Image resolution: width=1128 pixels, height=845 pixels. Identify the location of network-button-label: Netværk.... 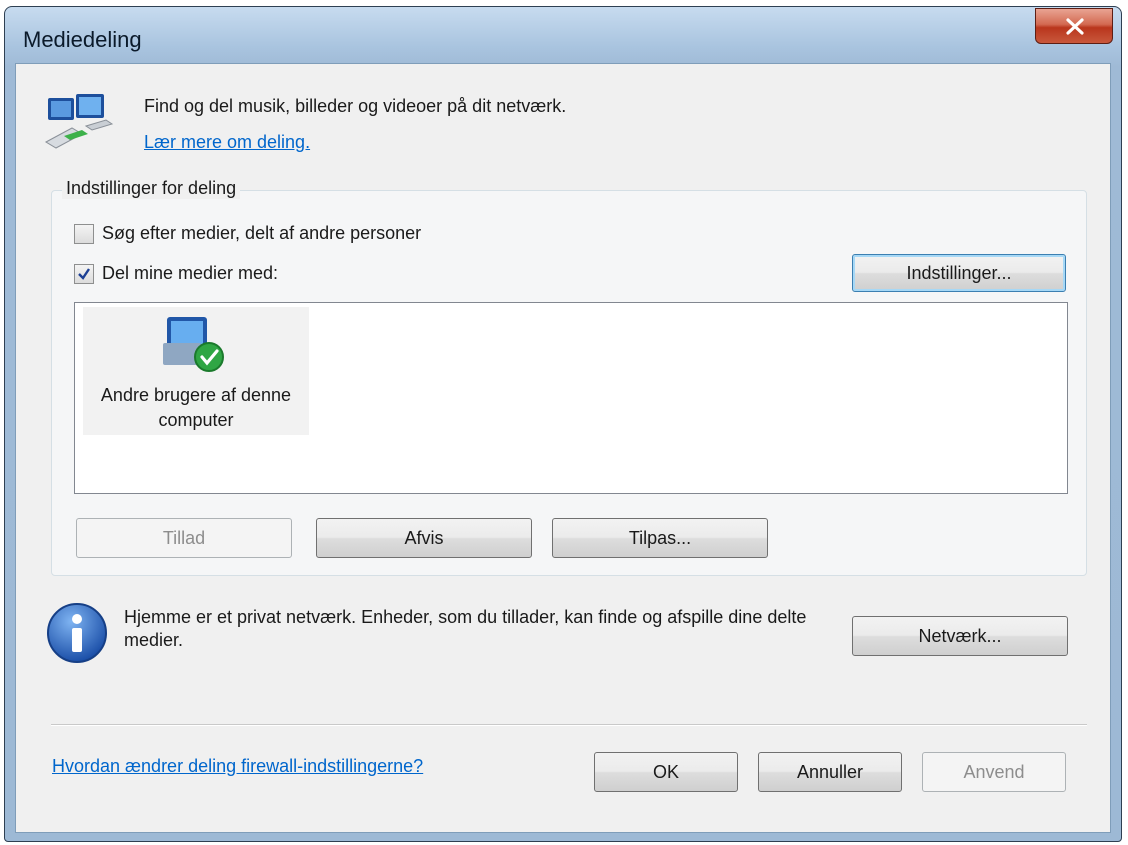
(960, 635).